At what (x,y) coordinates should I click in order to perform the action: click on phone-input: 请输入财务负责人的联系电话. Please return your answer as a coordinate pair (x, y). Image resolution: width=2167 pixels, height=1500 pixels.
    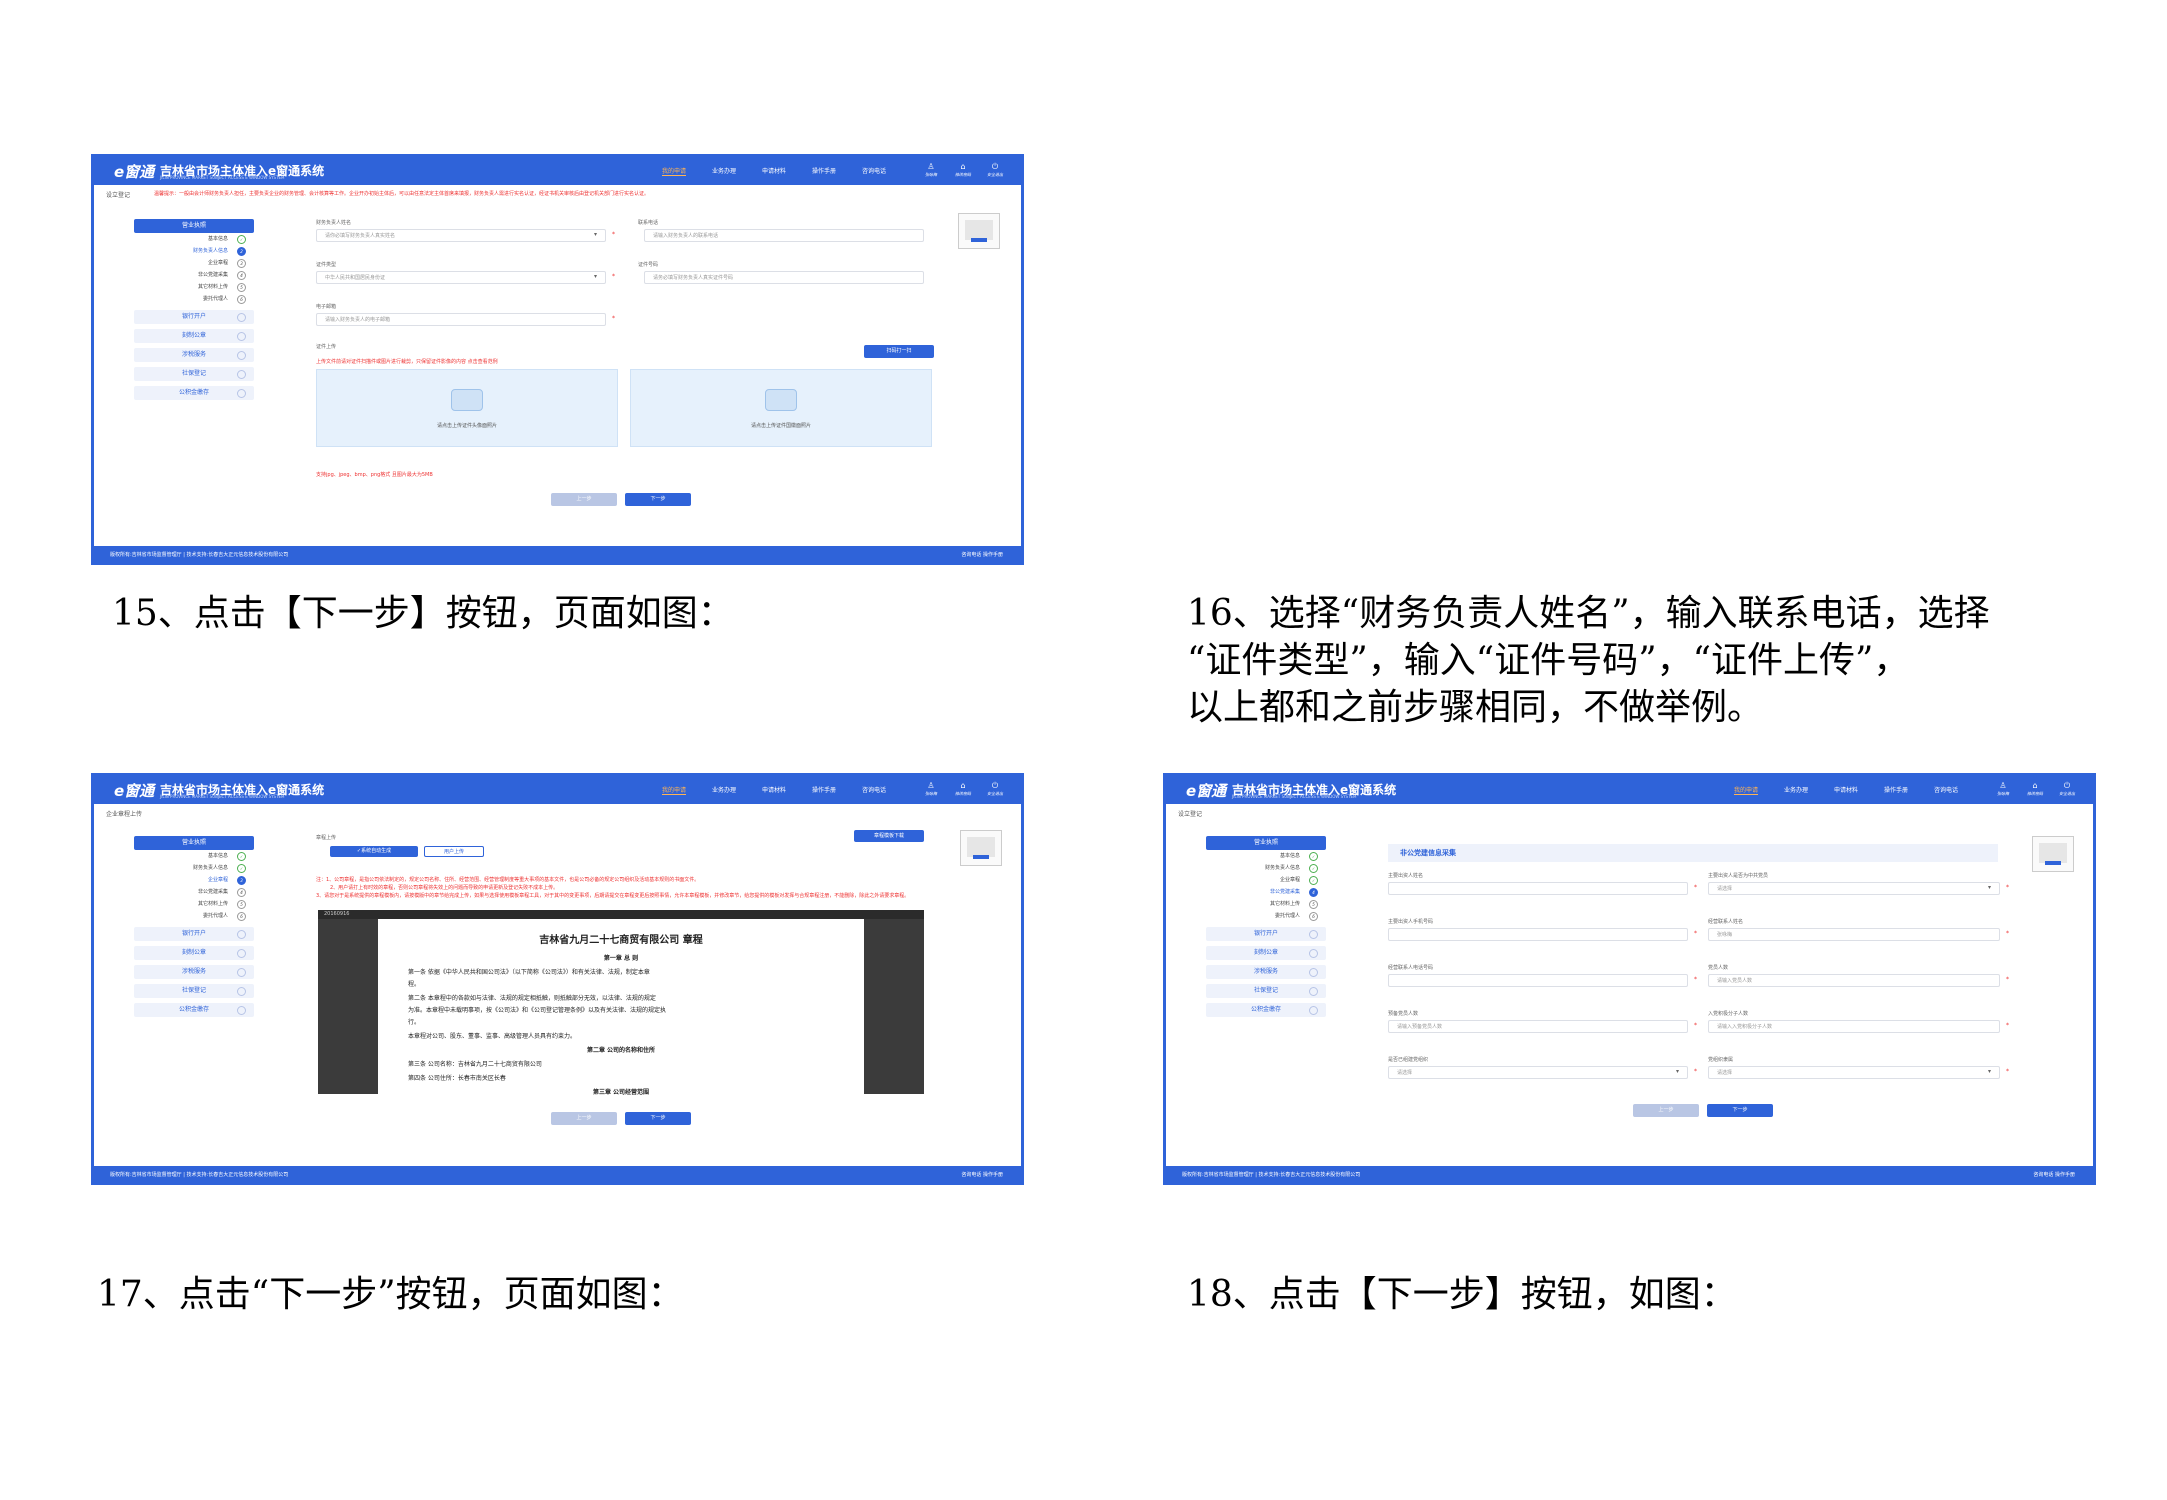
    Looking at the image, I should click on (784, 235).